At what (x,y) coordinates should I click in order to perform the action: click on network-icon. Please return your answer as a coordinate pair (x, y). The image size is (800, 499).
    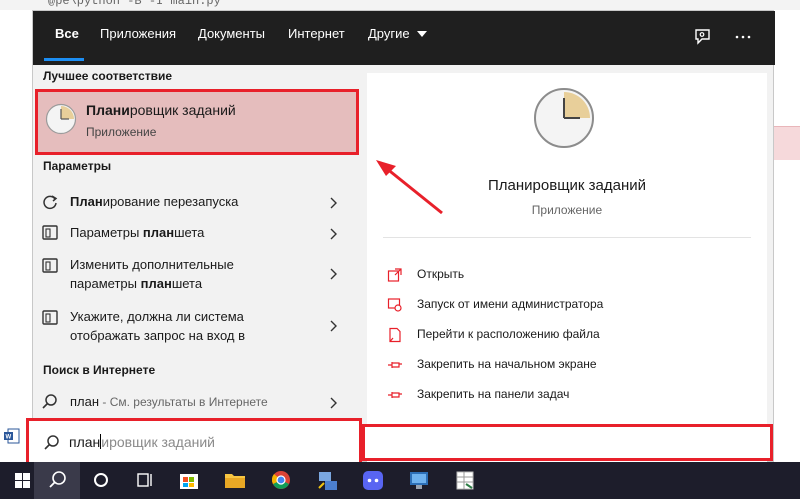
    Looking at the image, I should click on (327, 481).